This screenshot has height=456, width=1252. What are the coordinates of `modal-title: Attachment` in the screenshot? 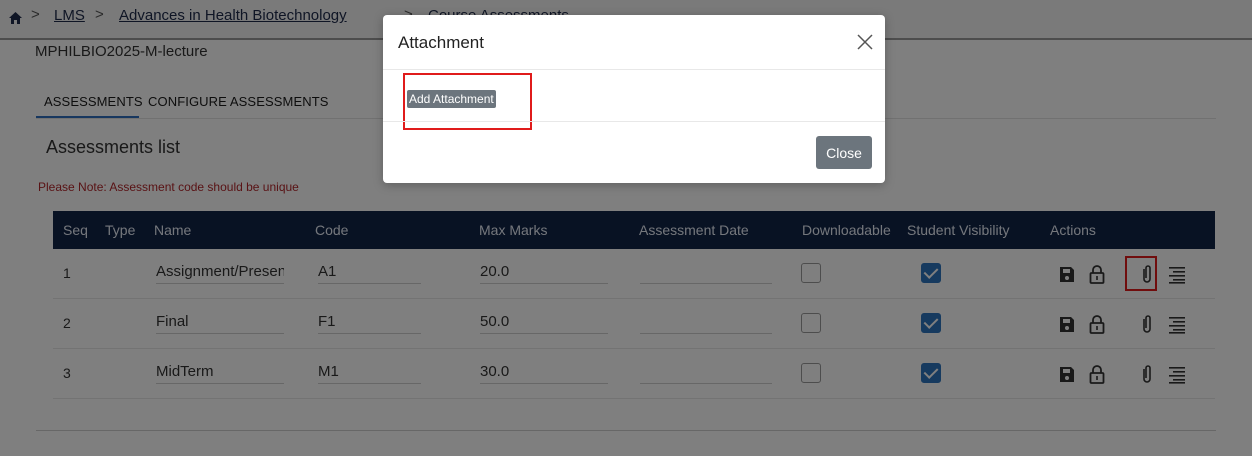 It's located at (441, 42).